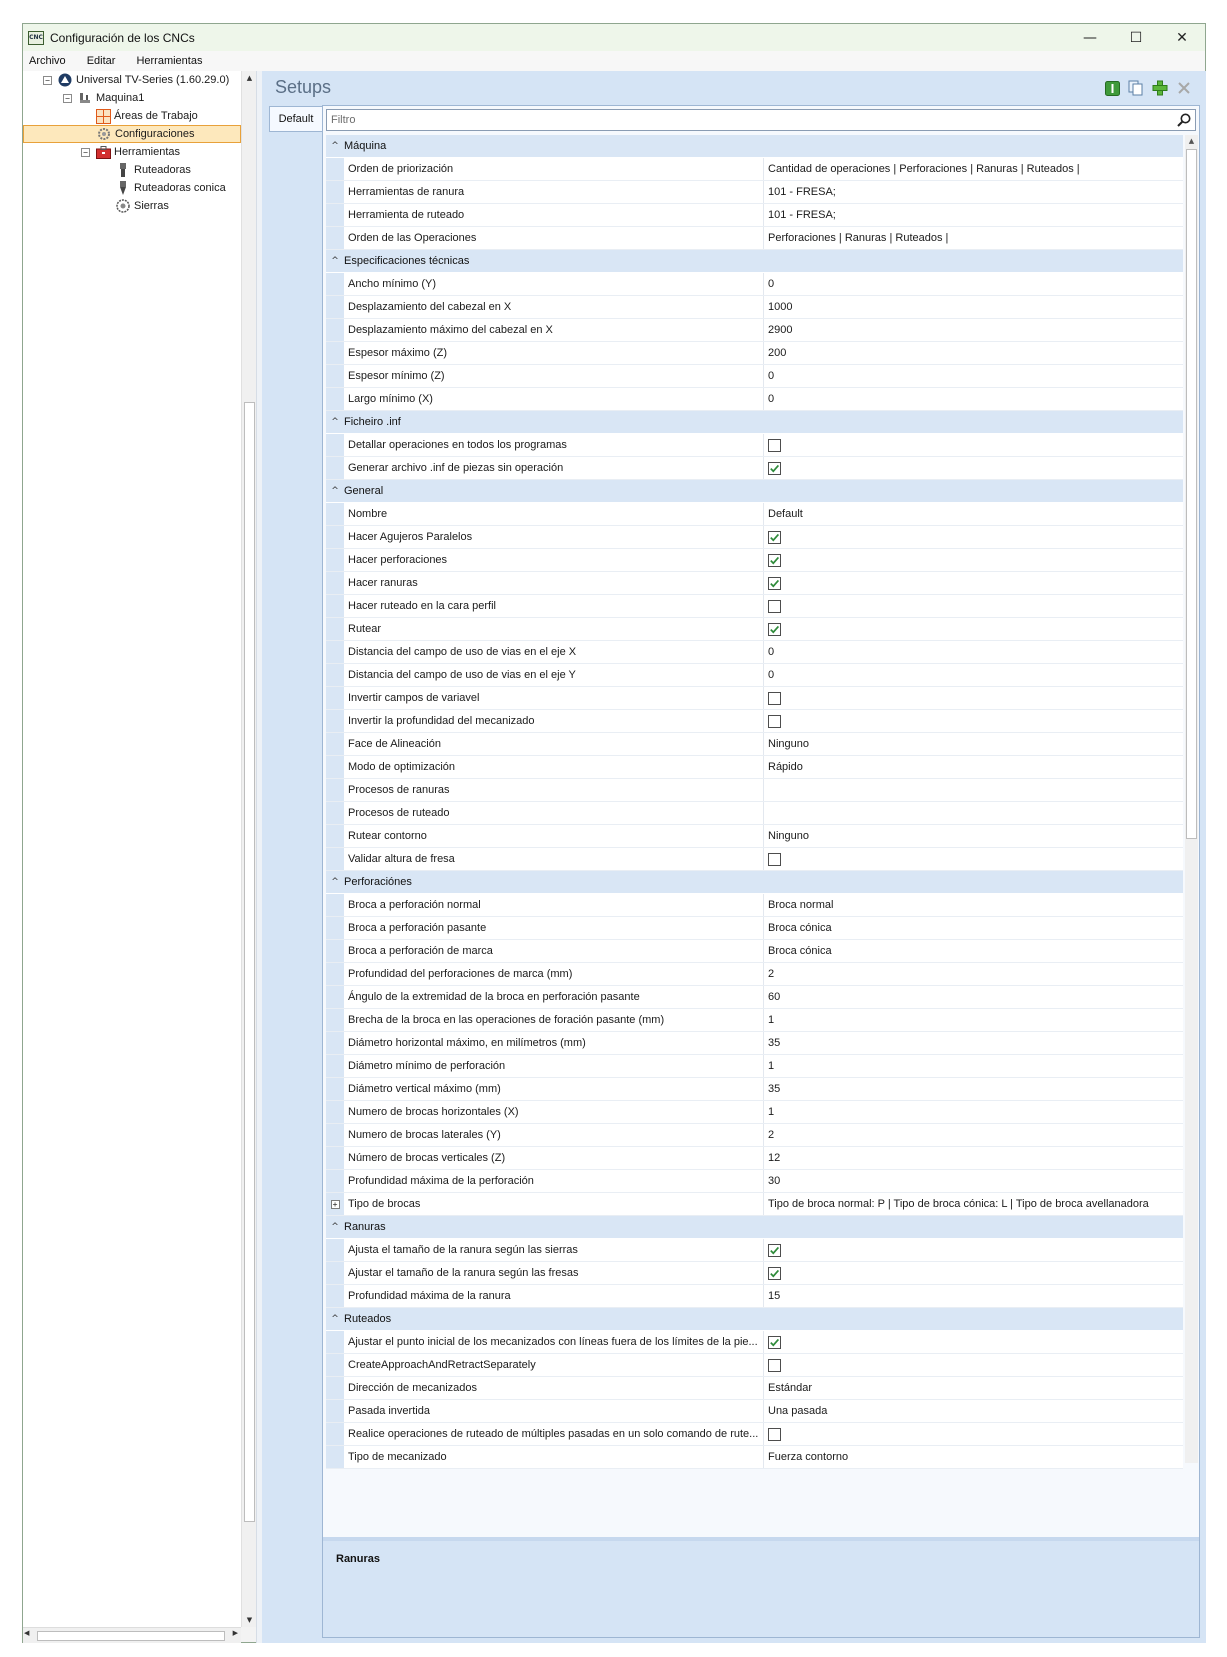 This screenshot has width=1227, height=1657. I want to click on property-row: Ancho mínimo (Y) 0, so click(754, 284).